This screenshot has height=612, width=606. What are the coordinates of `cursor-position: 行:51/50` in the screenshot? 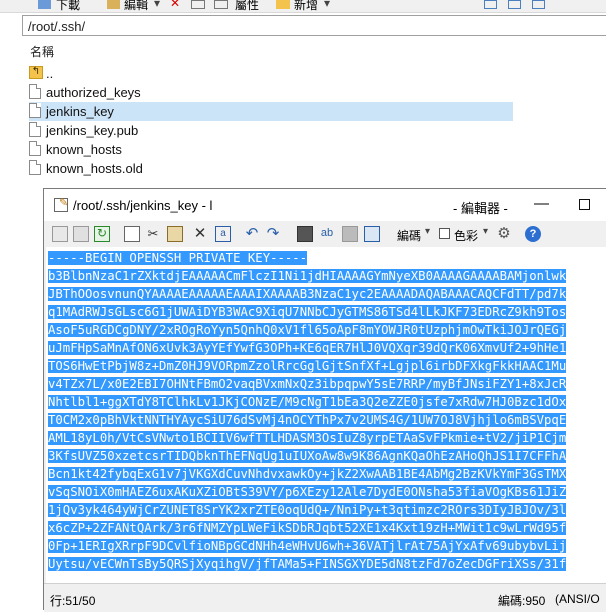 It's located at (73, 601).